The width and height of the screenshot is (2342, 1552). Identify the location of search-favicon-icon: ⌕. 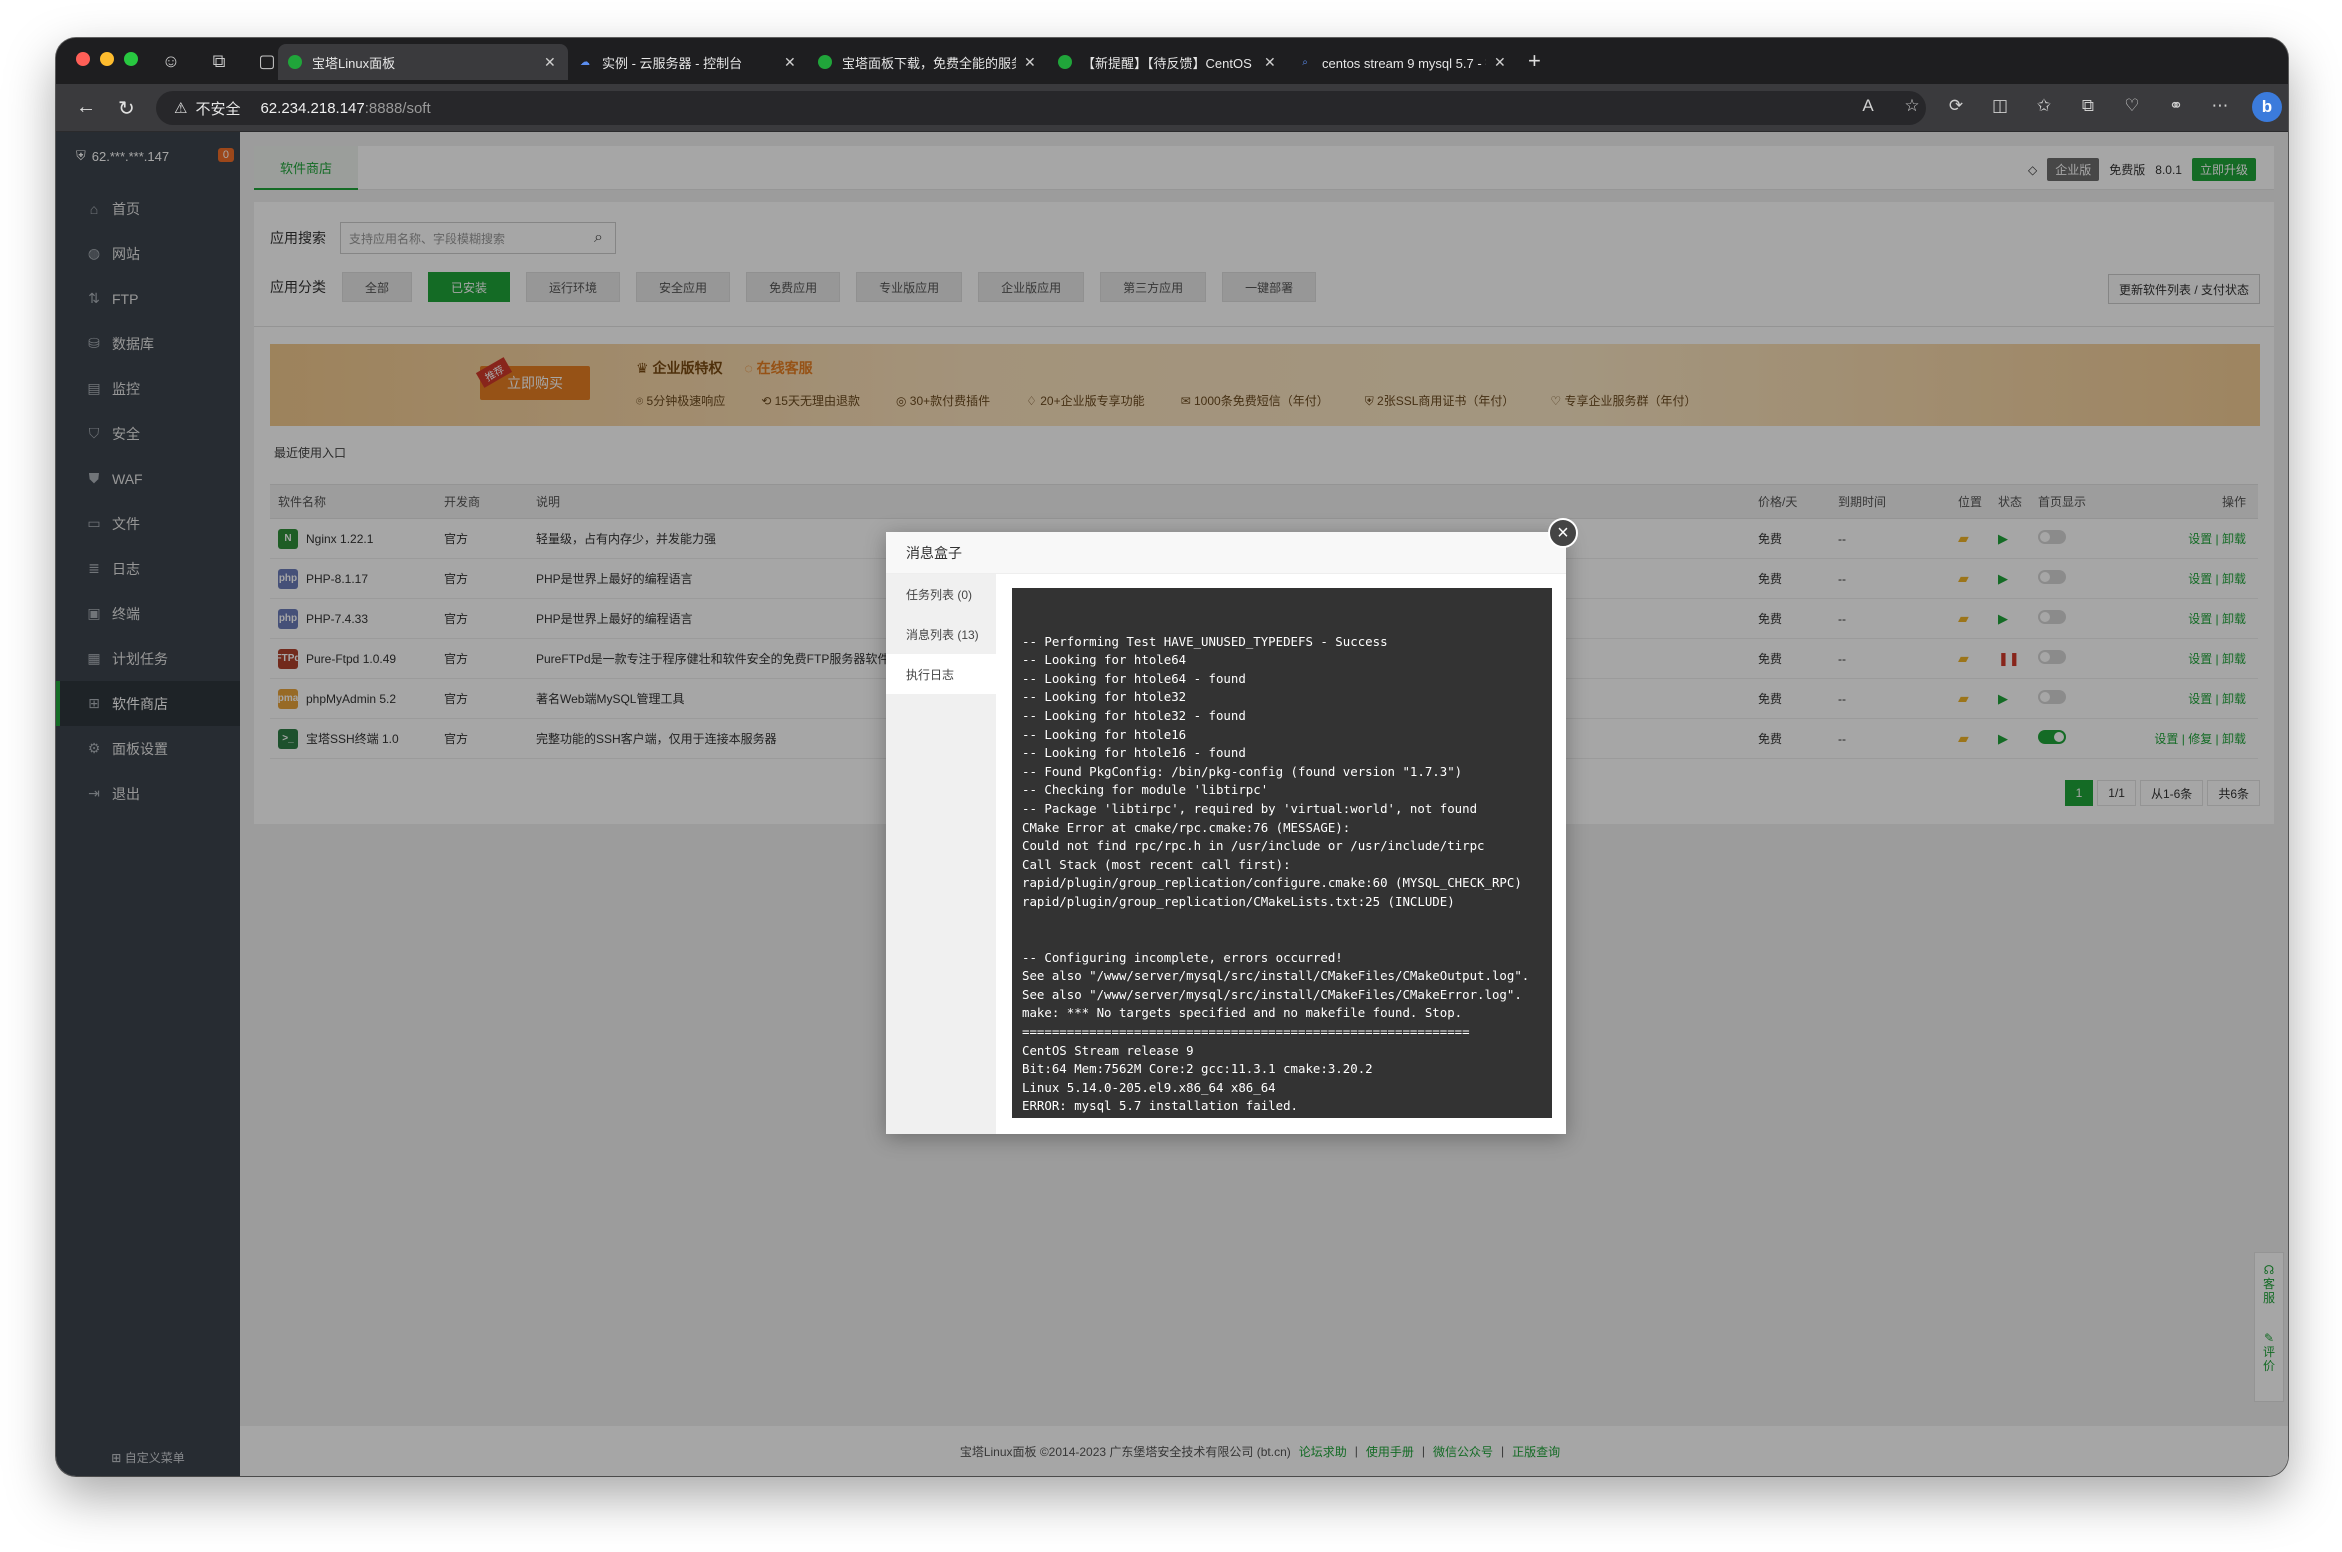
(1305, 62).